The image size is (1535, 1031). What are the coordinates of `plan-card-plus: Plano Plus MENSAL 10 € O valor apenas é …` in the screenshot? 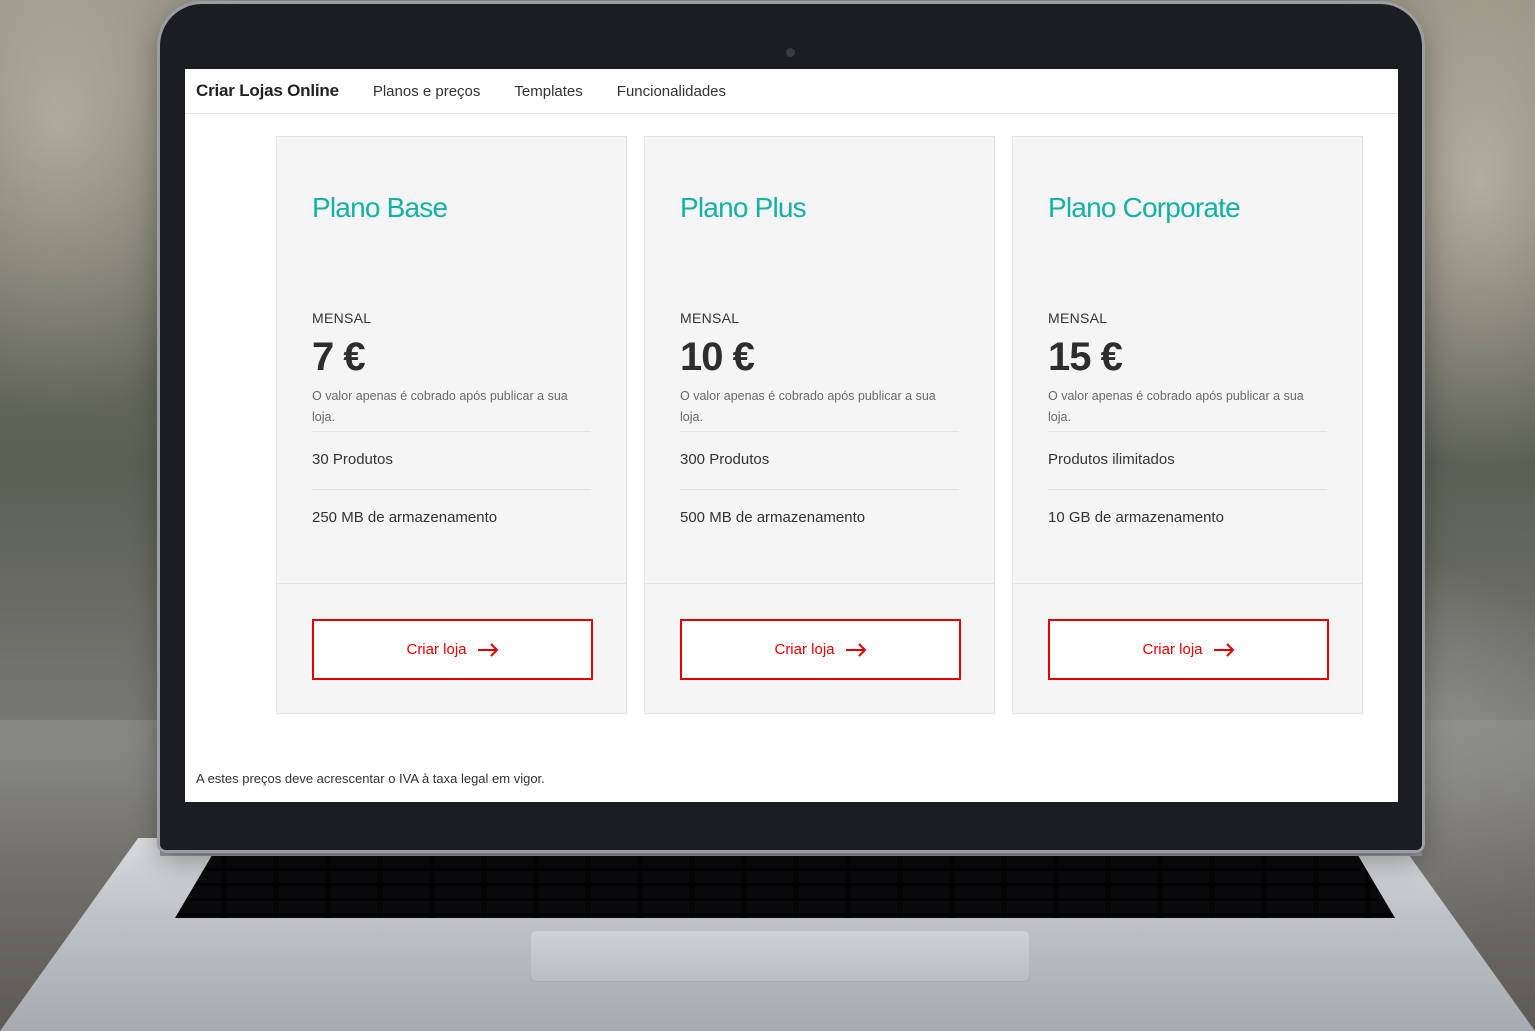 It's located at (819, 425).